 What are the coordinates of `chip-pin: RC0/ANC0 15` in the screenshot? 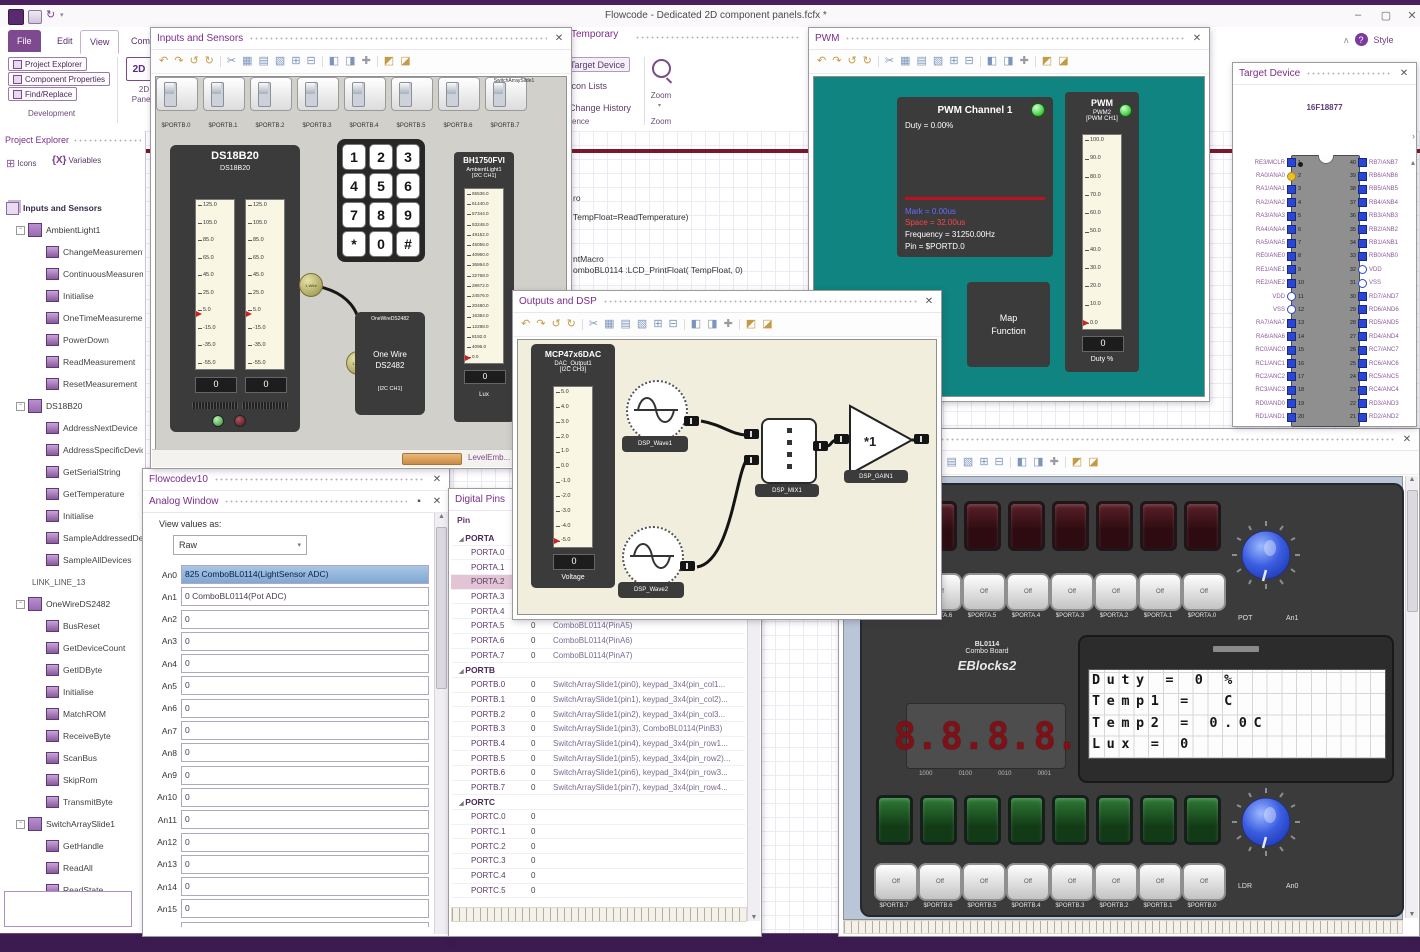 It's located at (1272, 349).